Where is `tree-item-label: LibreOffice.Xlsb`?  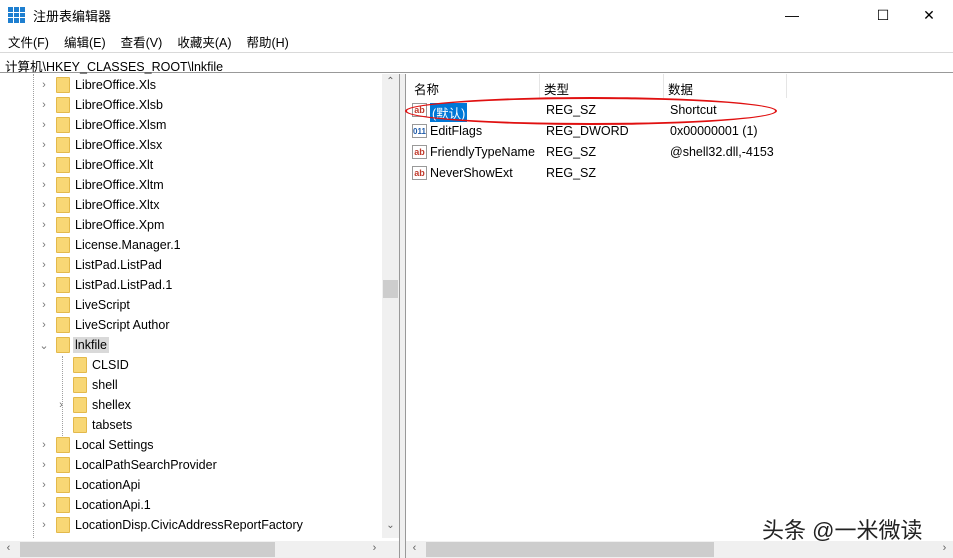
tree-item-label: LibreOffice.Xlsb is located at coordinates (119, 105).